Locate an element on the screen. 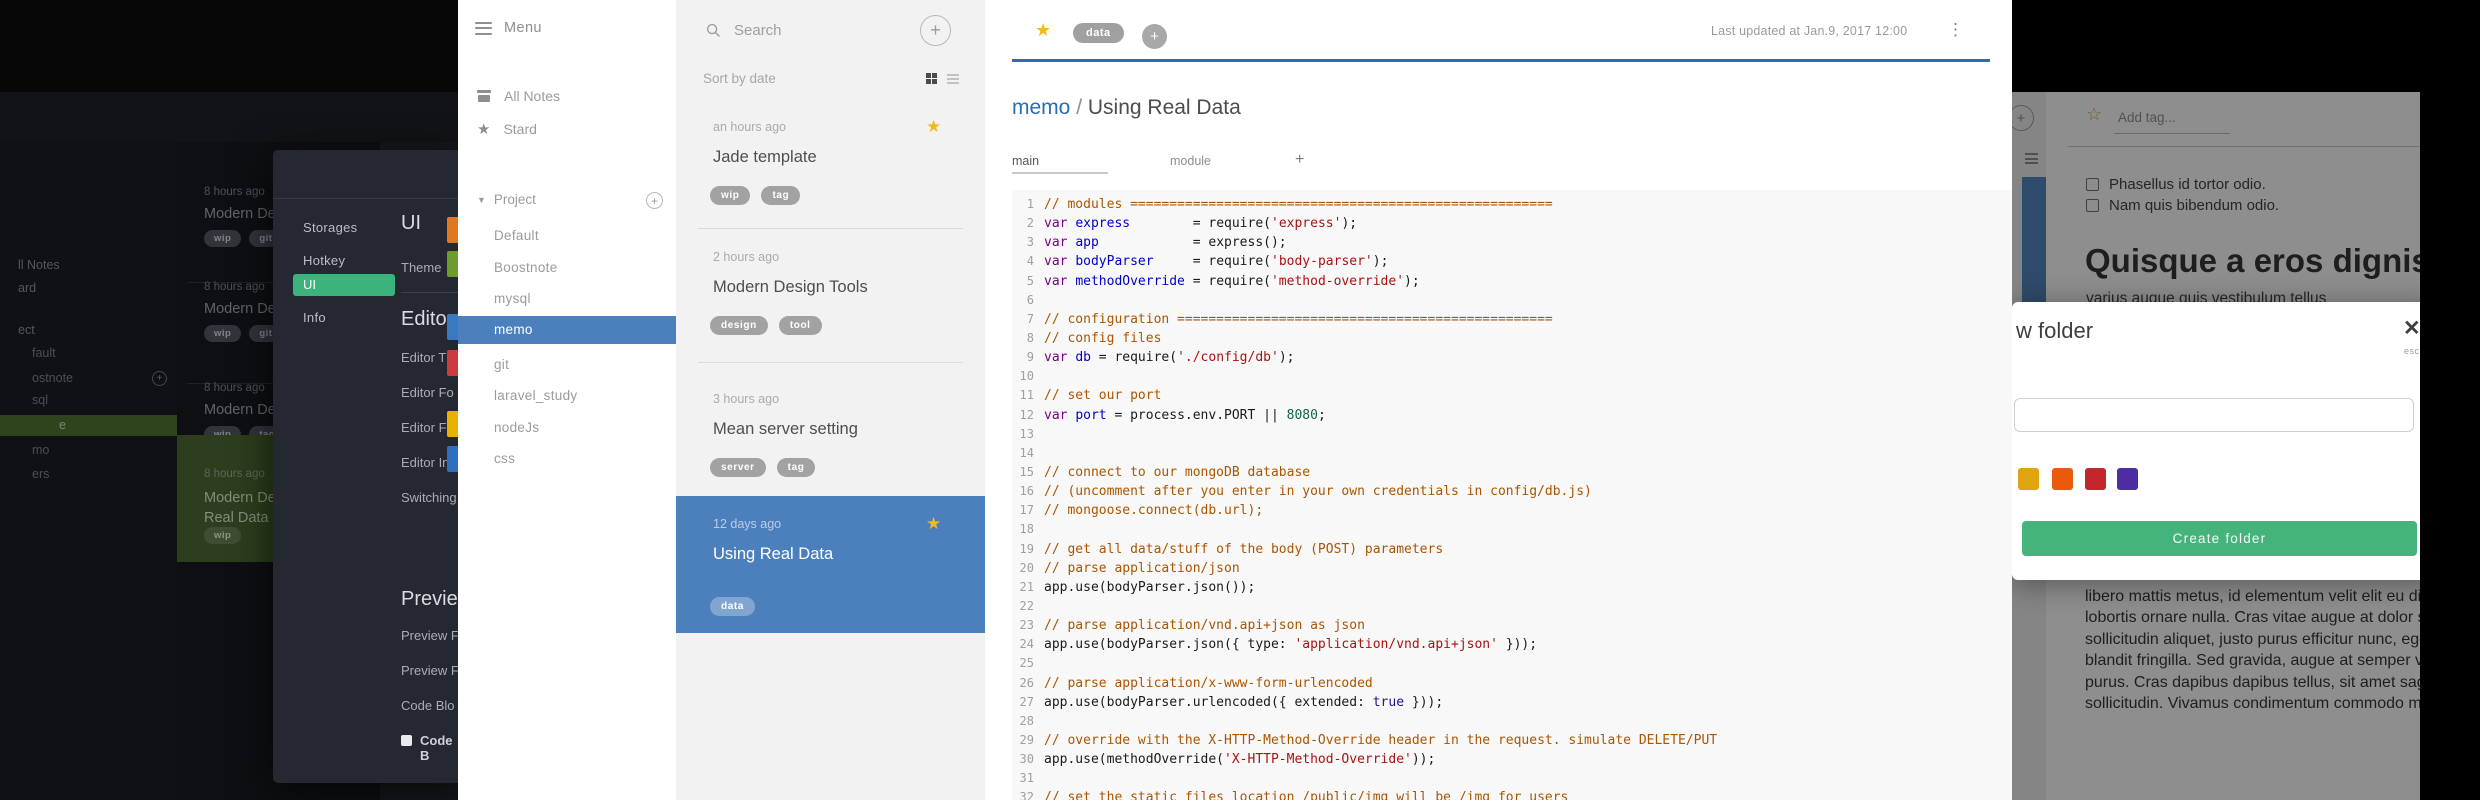  settings-menu-item-hotkey: Hotkey is located at coordinates (324, 260).